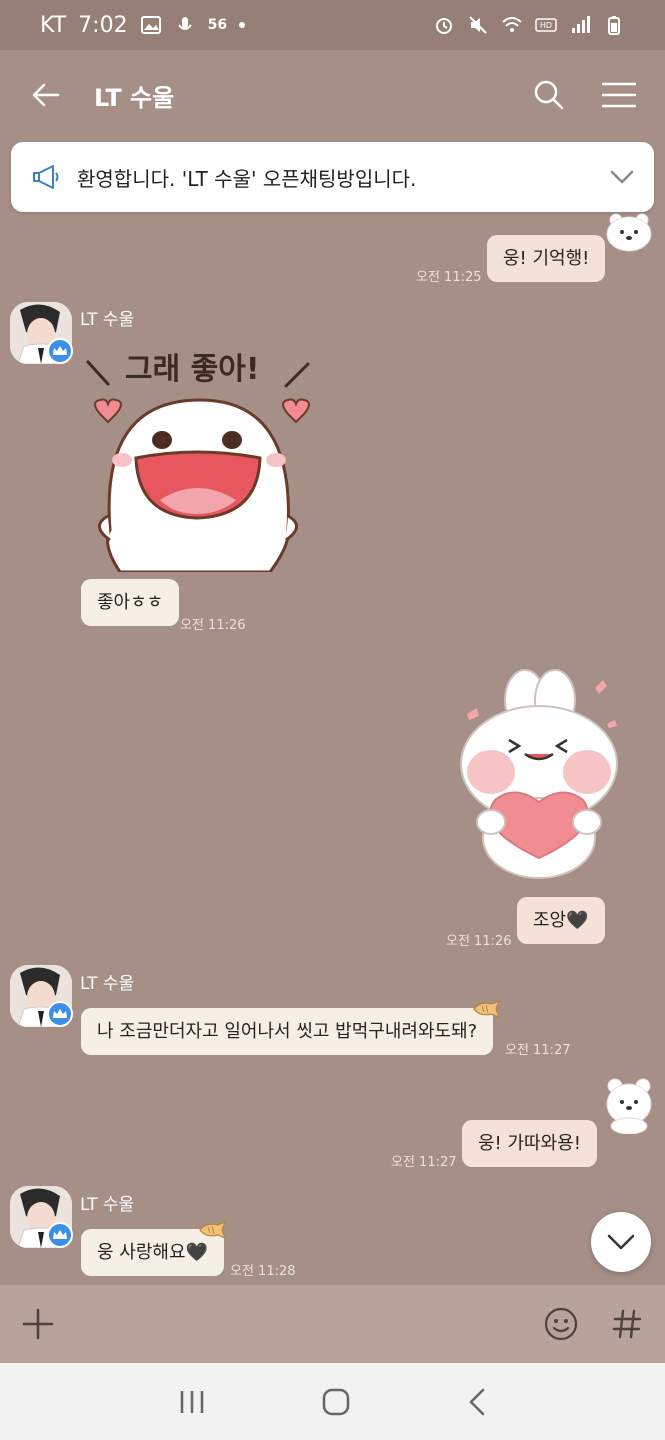  I want to click on hd-icon: HD, so click(546, 25).